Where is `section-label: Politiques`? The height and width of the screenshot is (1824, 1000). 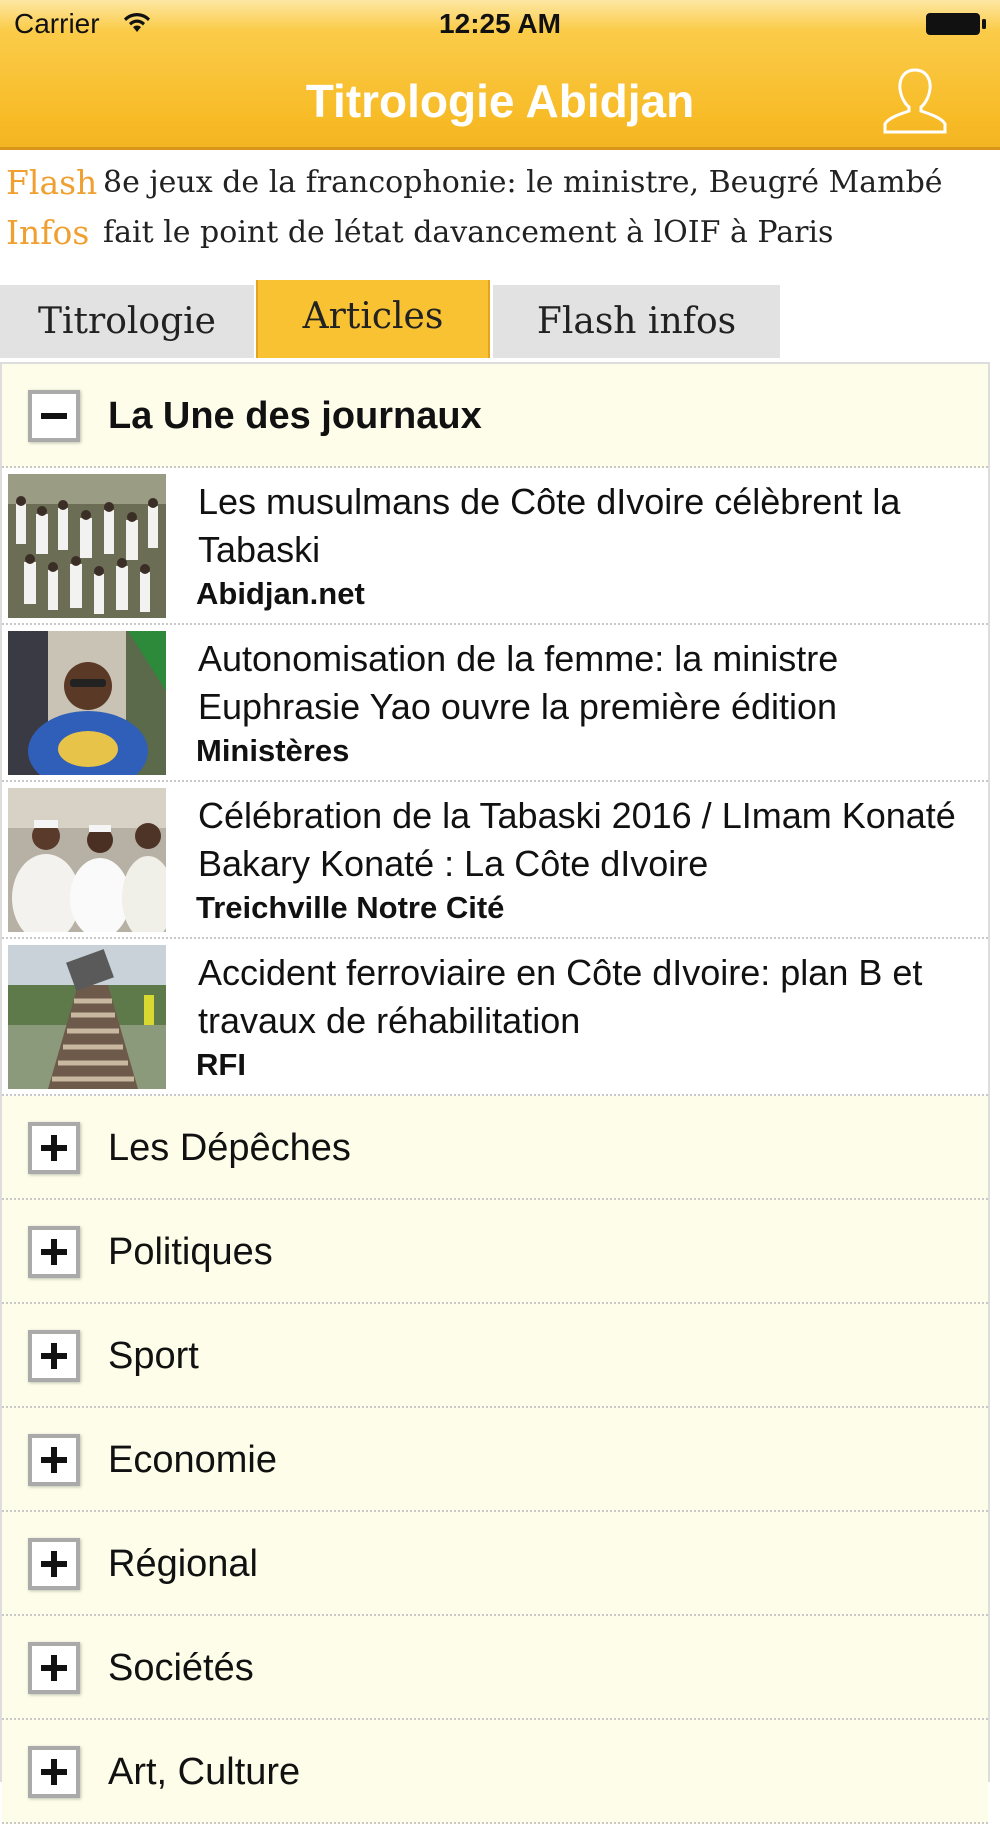
section-label: Politiques is located at coordinates (190, 1252).